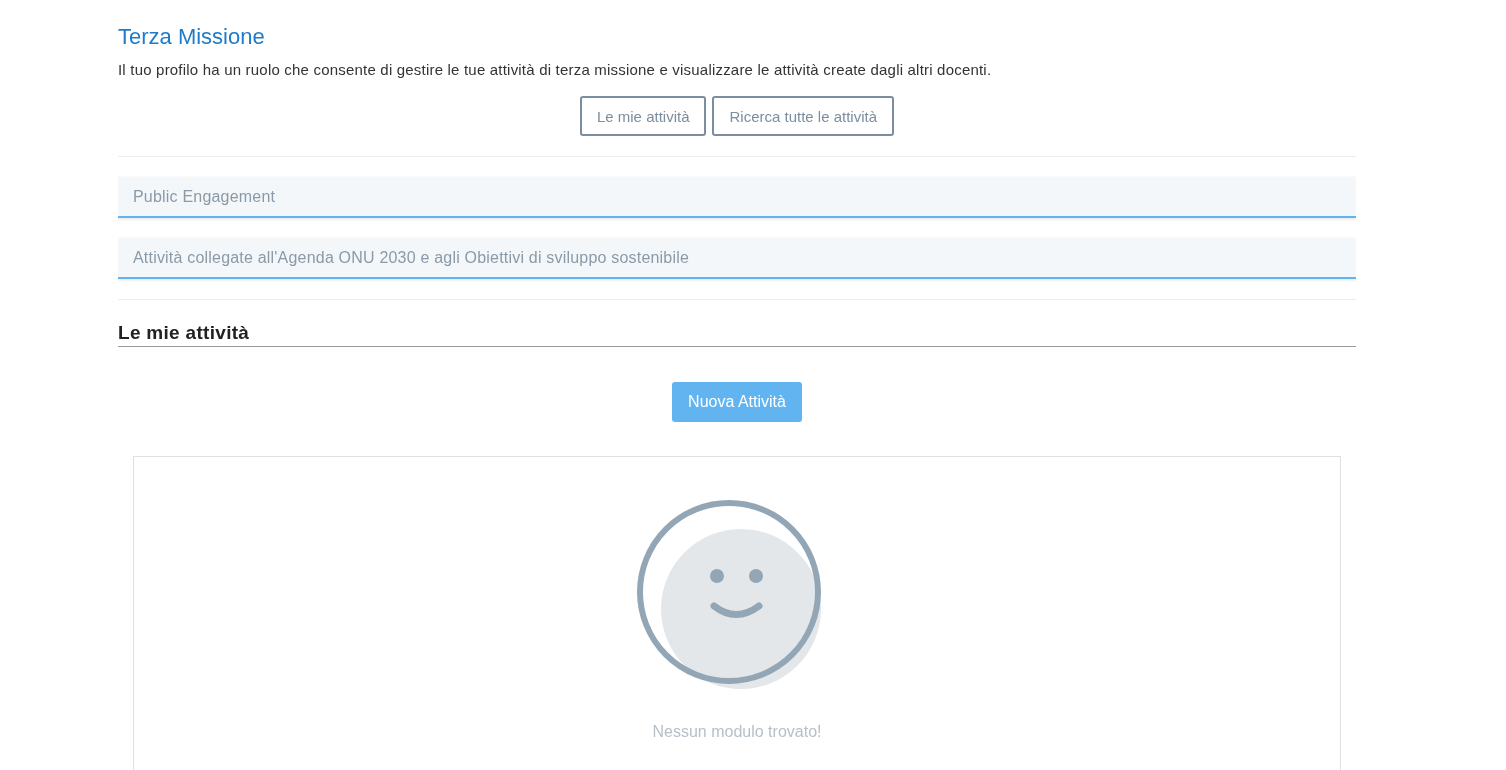  I want to click on page-title: Terza Missione, so click(192, 37).